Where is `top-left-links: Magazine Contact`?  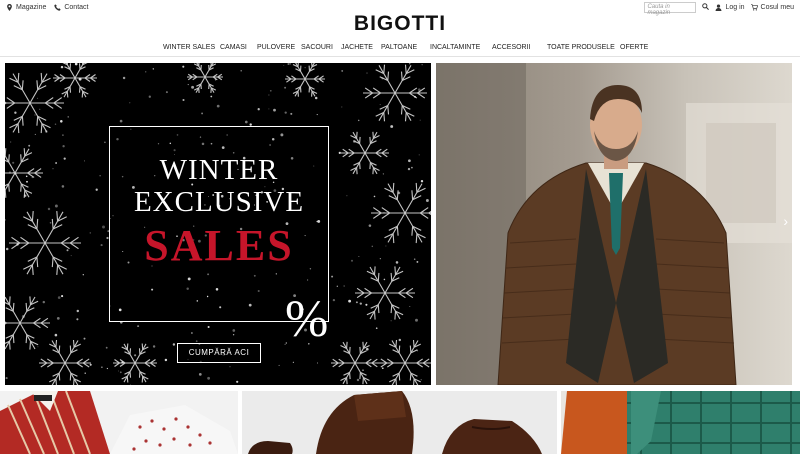
top-left-links: Magazine Contact is located at coordinates (47, 7).